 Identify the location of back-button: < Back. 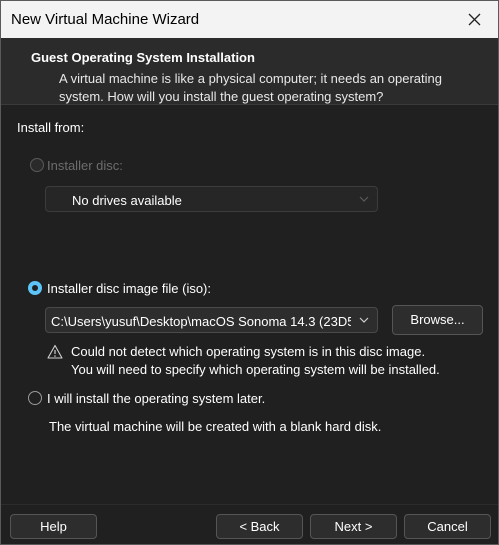
(259, 526).